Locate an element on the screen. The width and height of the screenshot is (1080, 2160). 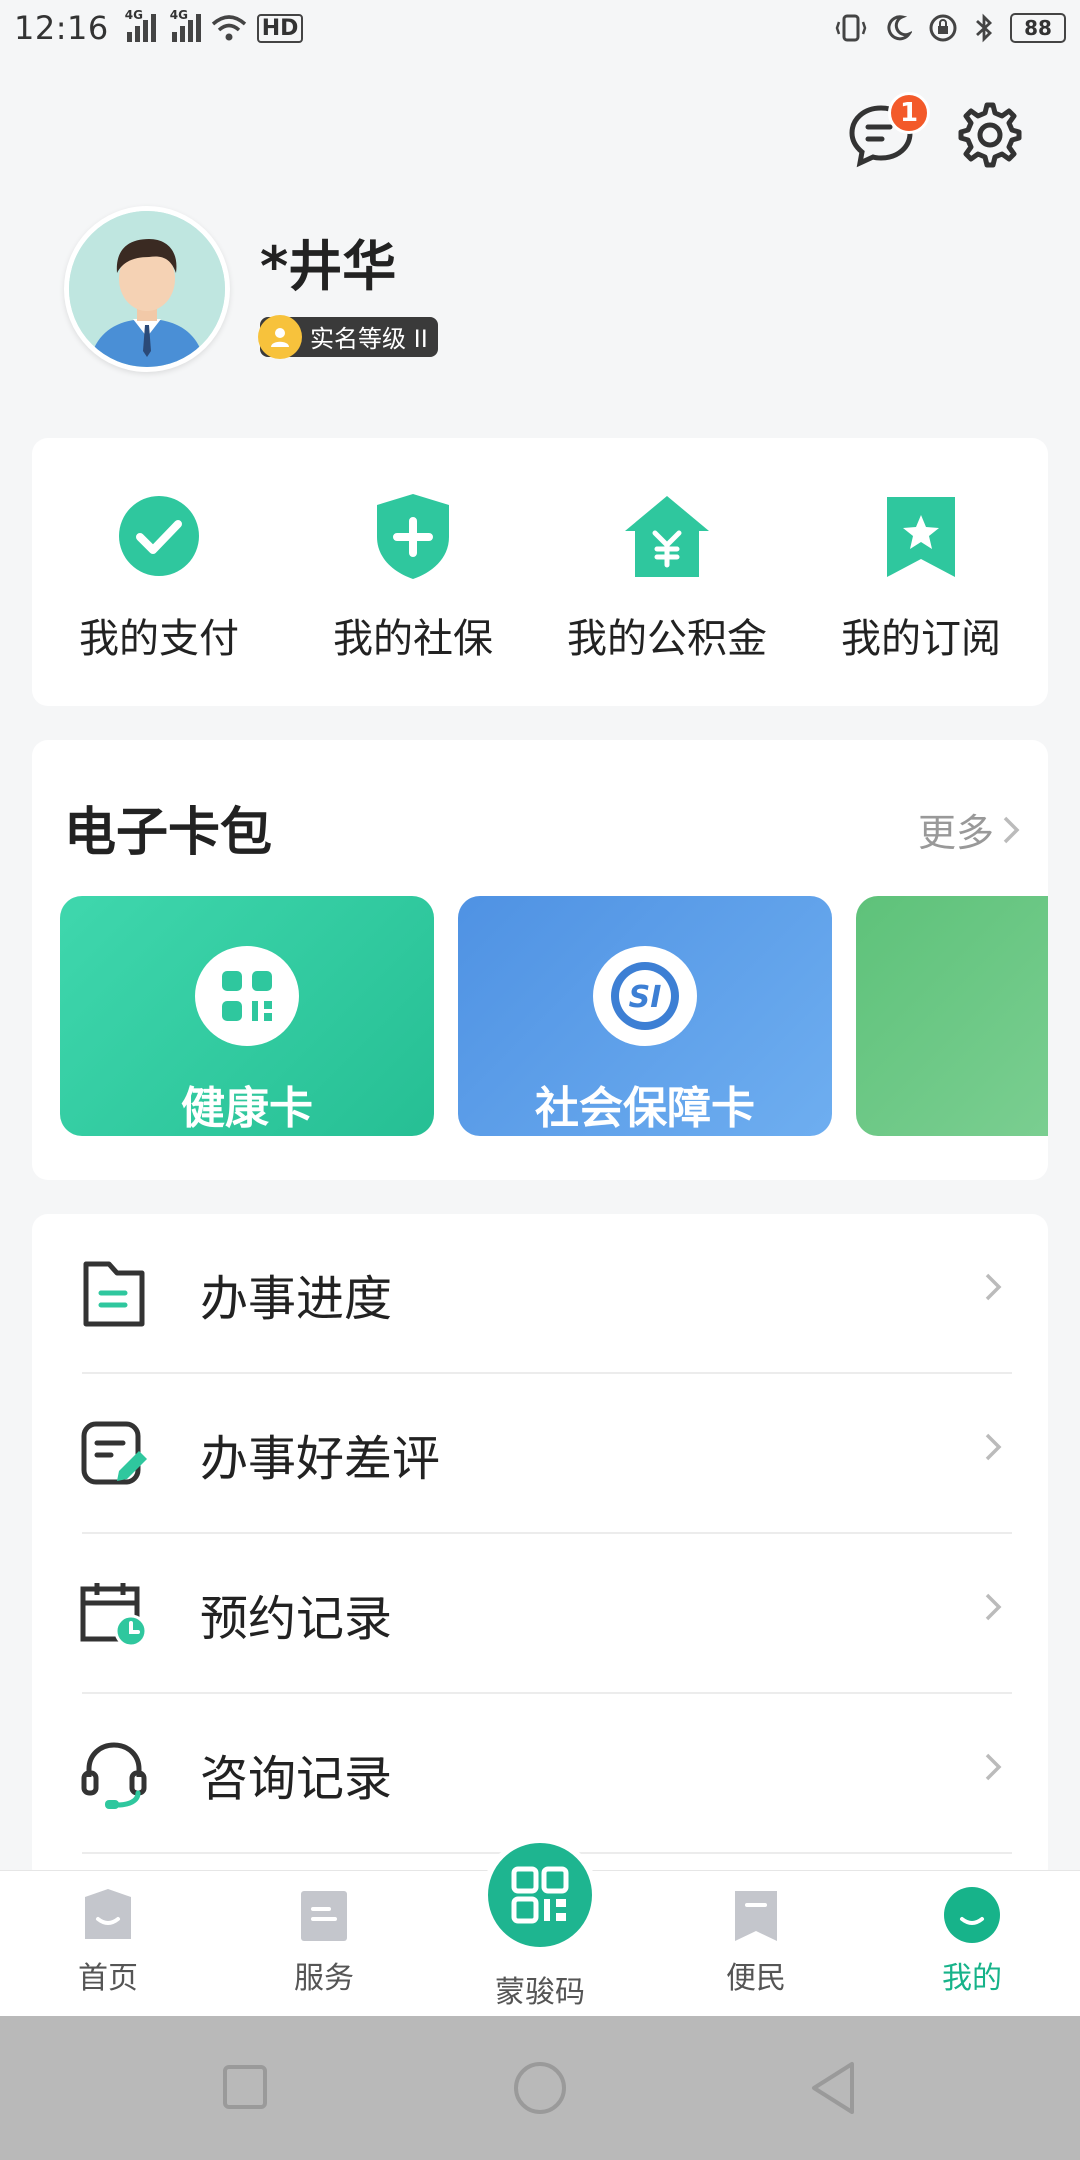
quick-action-label: 我的订阅 is located at coordinates (921, 639).